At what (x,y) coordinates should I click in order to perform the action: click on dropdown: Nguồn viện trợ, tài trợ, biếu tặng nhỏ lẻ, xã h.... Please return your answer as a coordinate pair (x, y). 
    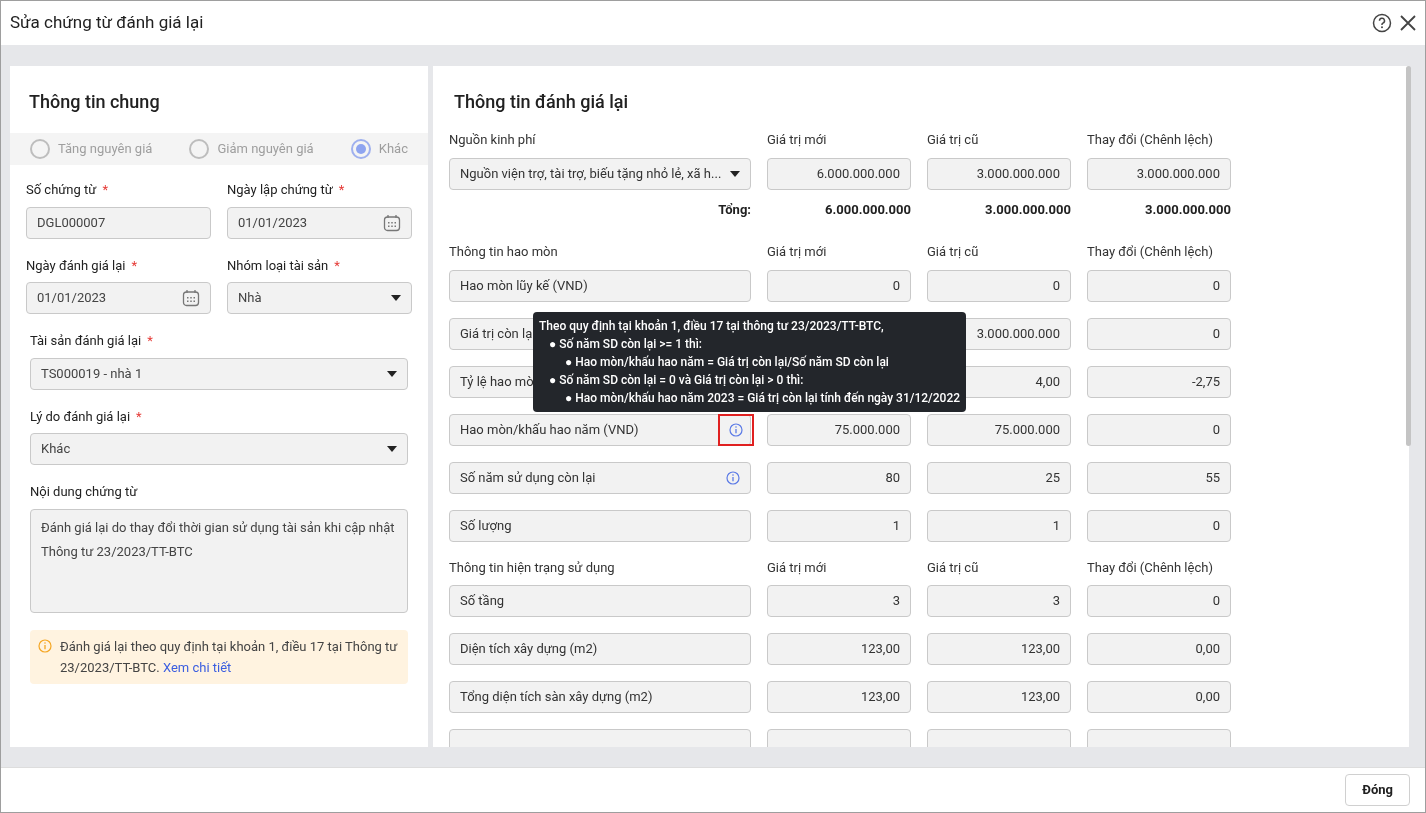
    Looking at the image, I should click on (600, 173).